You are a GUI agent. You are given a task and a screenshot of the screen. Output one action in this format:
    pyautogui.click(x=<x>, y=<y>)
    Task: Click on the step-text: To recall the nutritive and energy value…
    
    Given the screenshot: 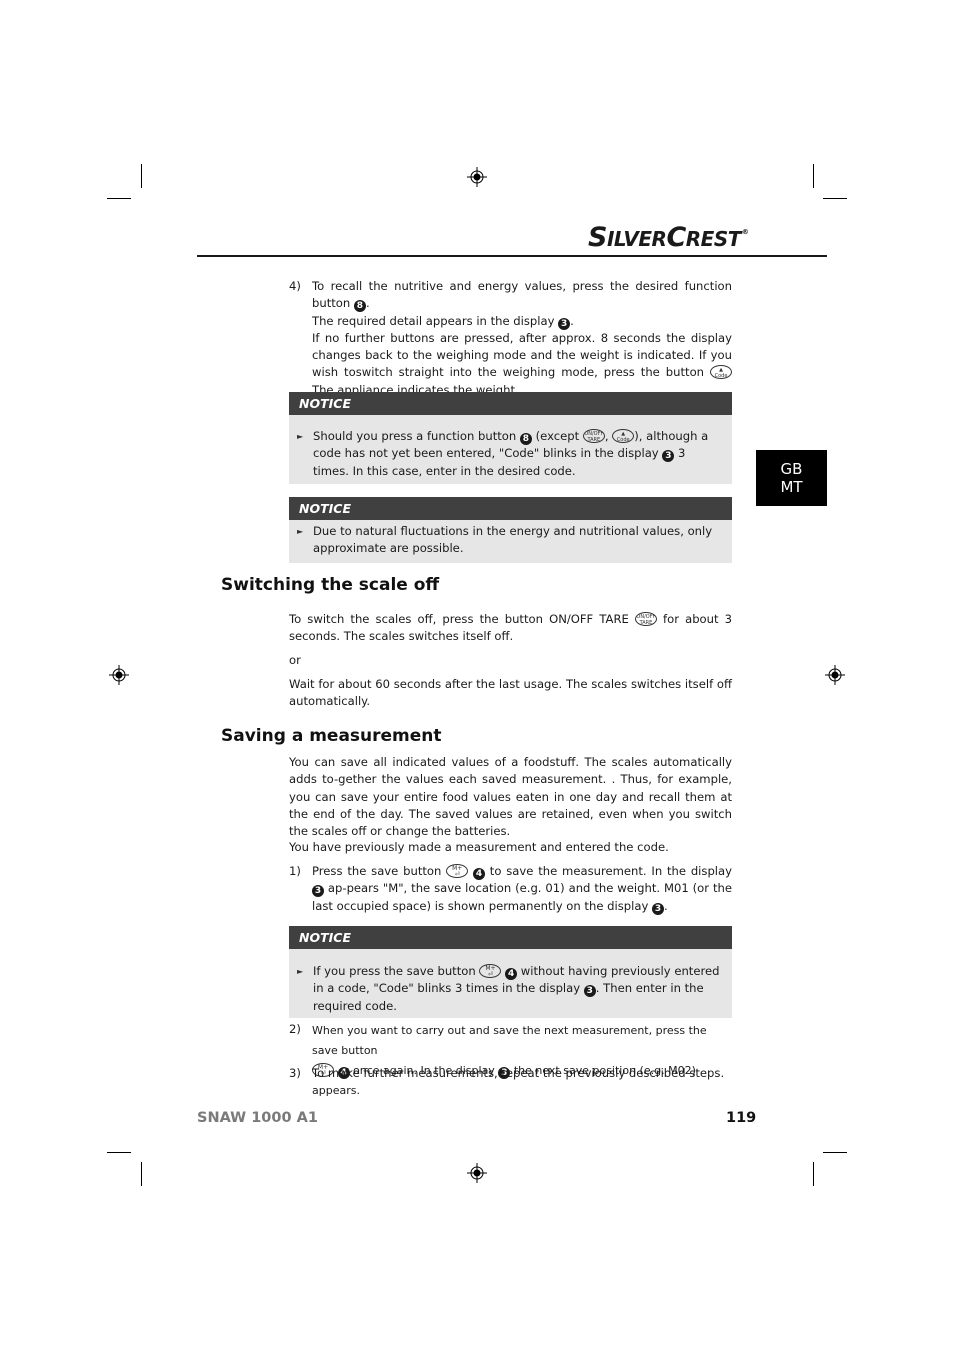 What is the action you would take?
    pyautogui.click(x=522, y=295)
    